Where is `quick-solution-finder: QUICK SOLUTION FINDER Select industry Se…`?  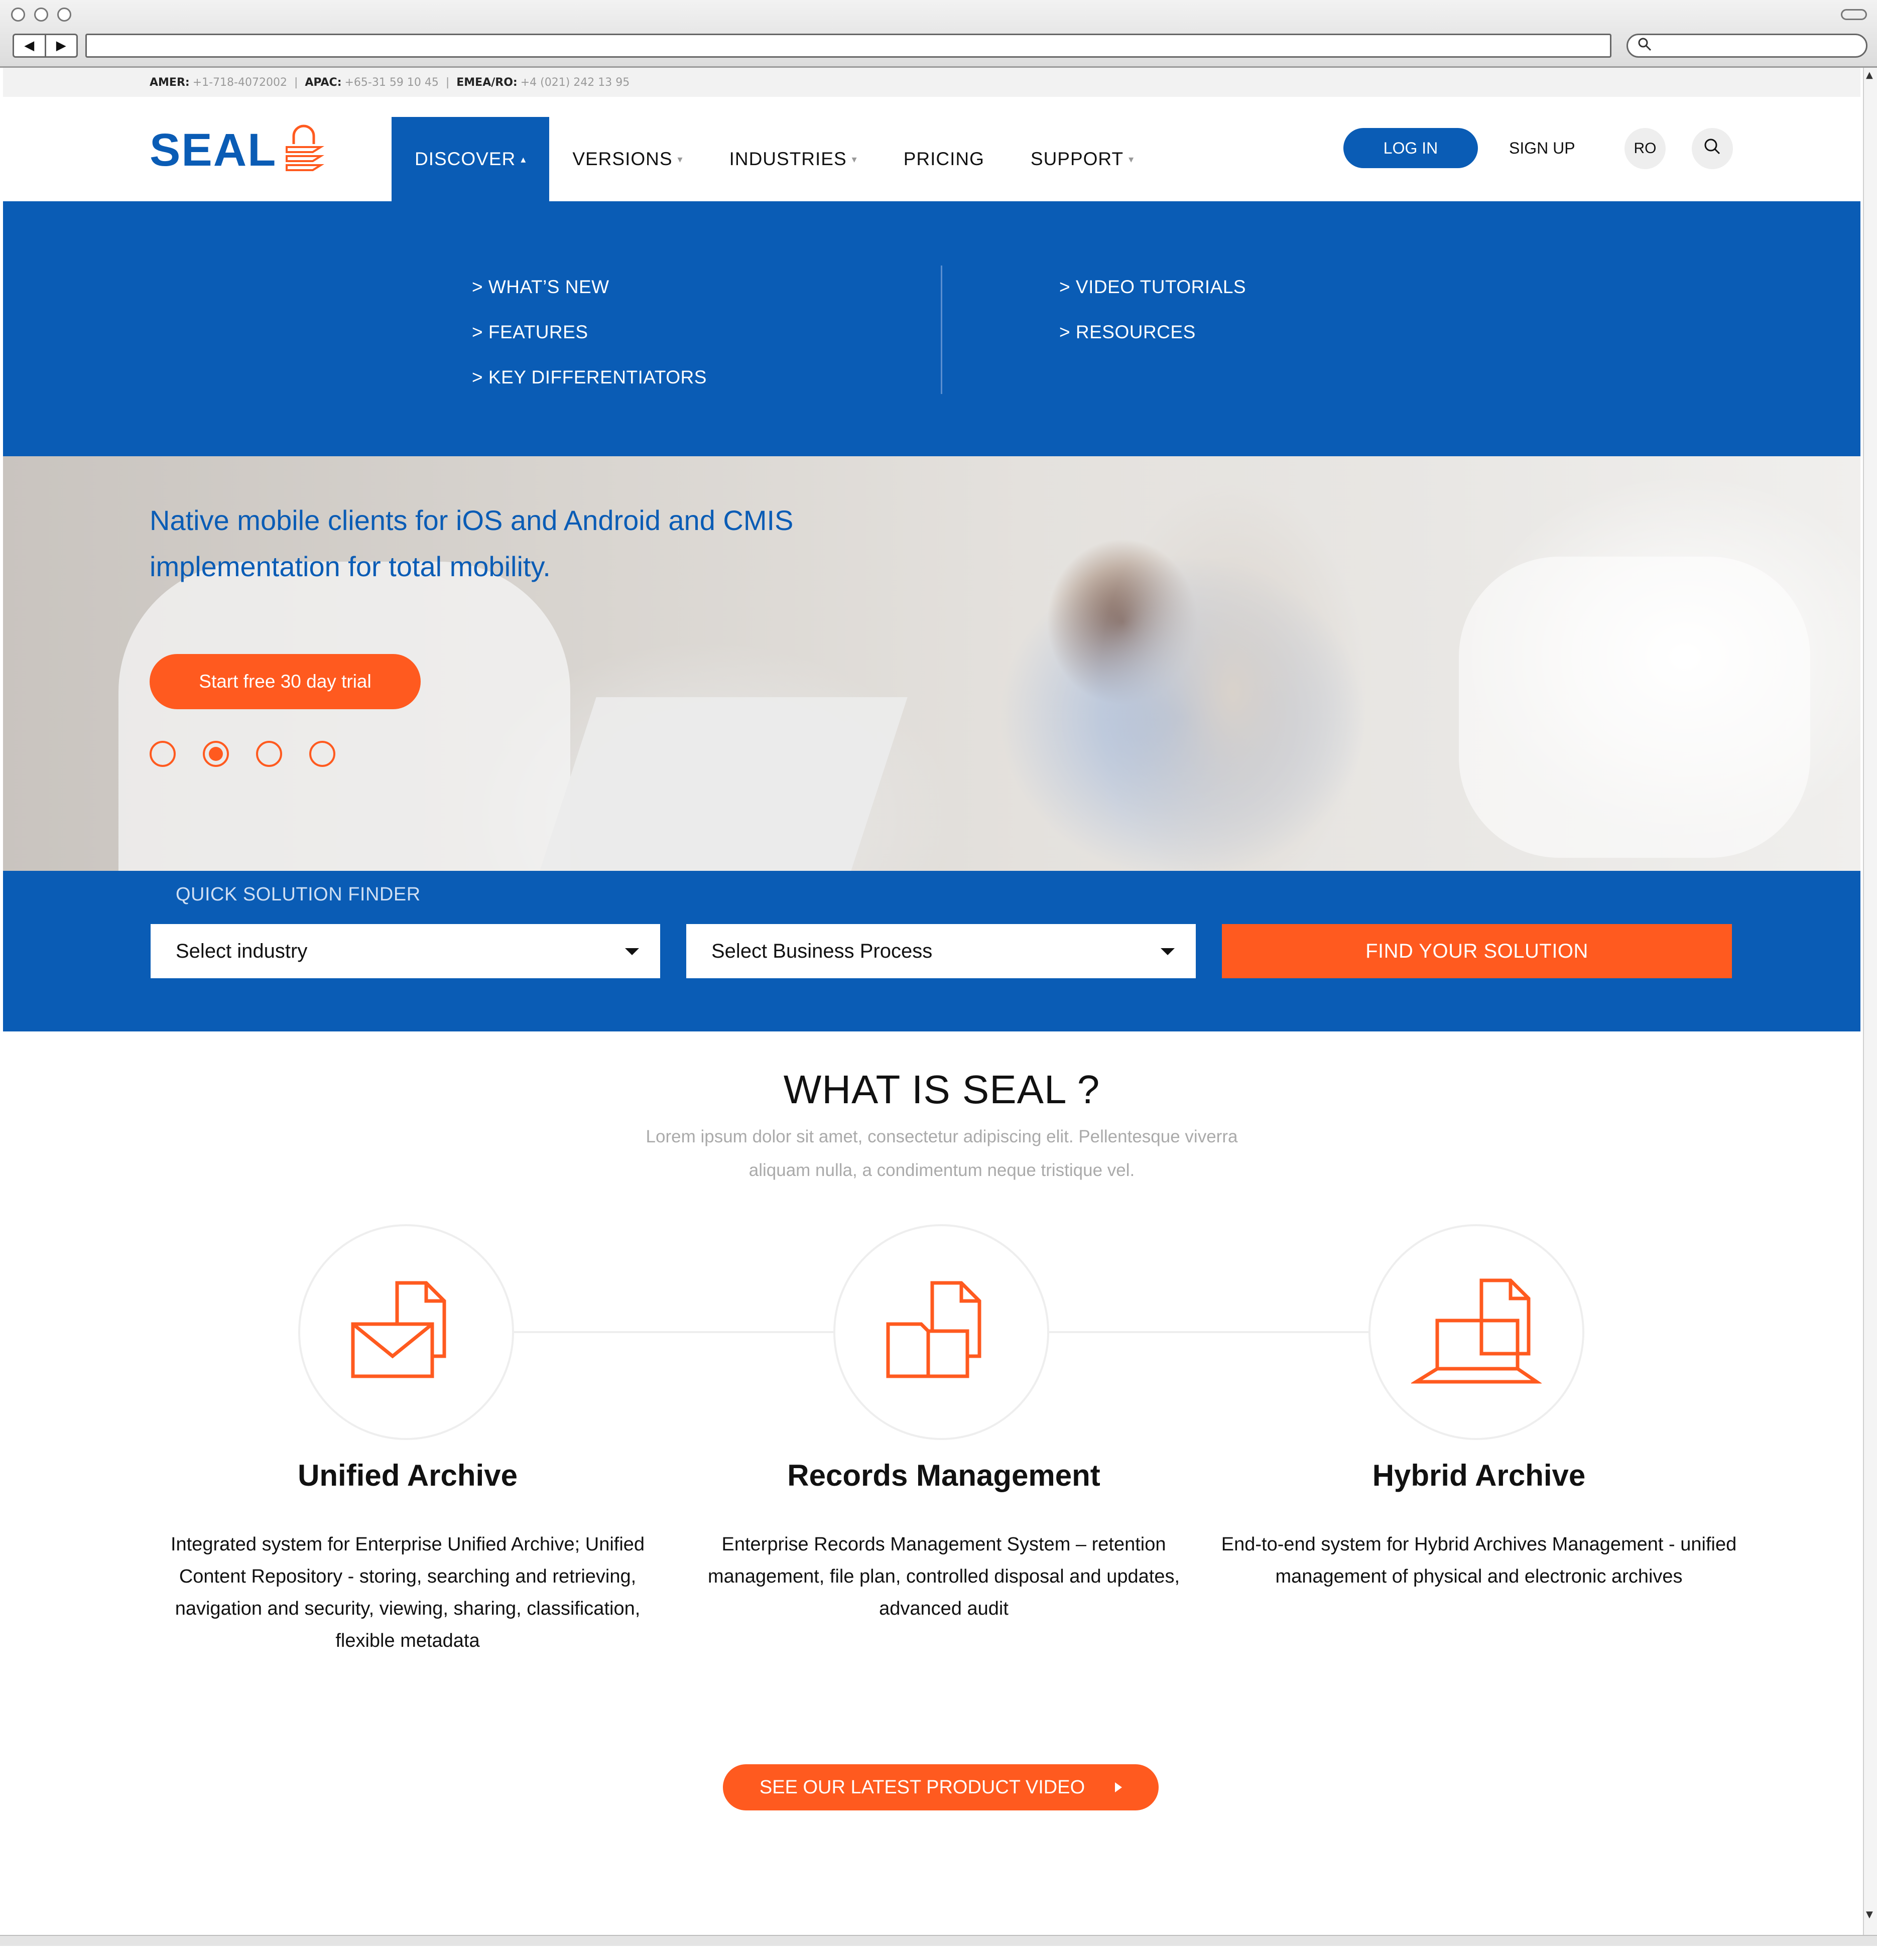
quick-solution-finder: QUICK SOLUTION FINDER Select industry Se… is located at coordinates (932, 951).